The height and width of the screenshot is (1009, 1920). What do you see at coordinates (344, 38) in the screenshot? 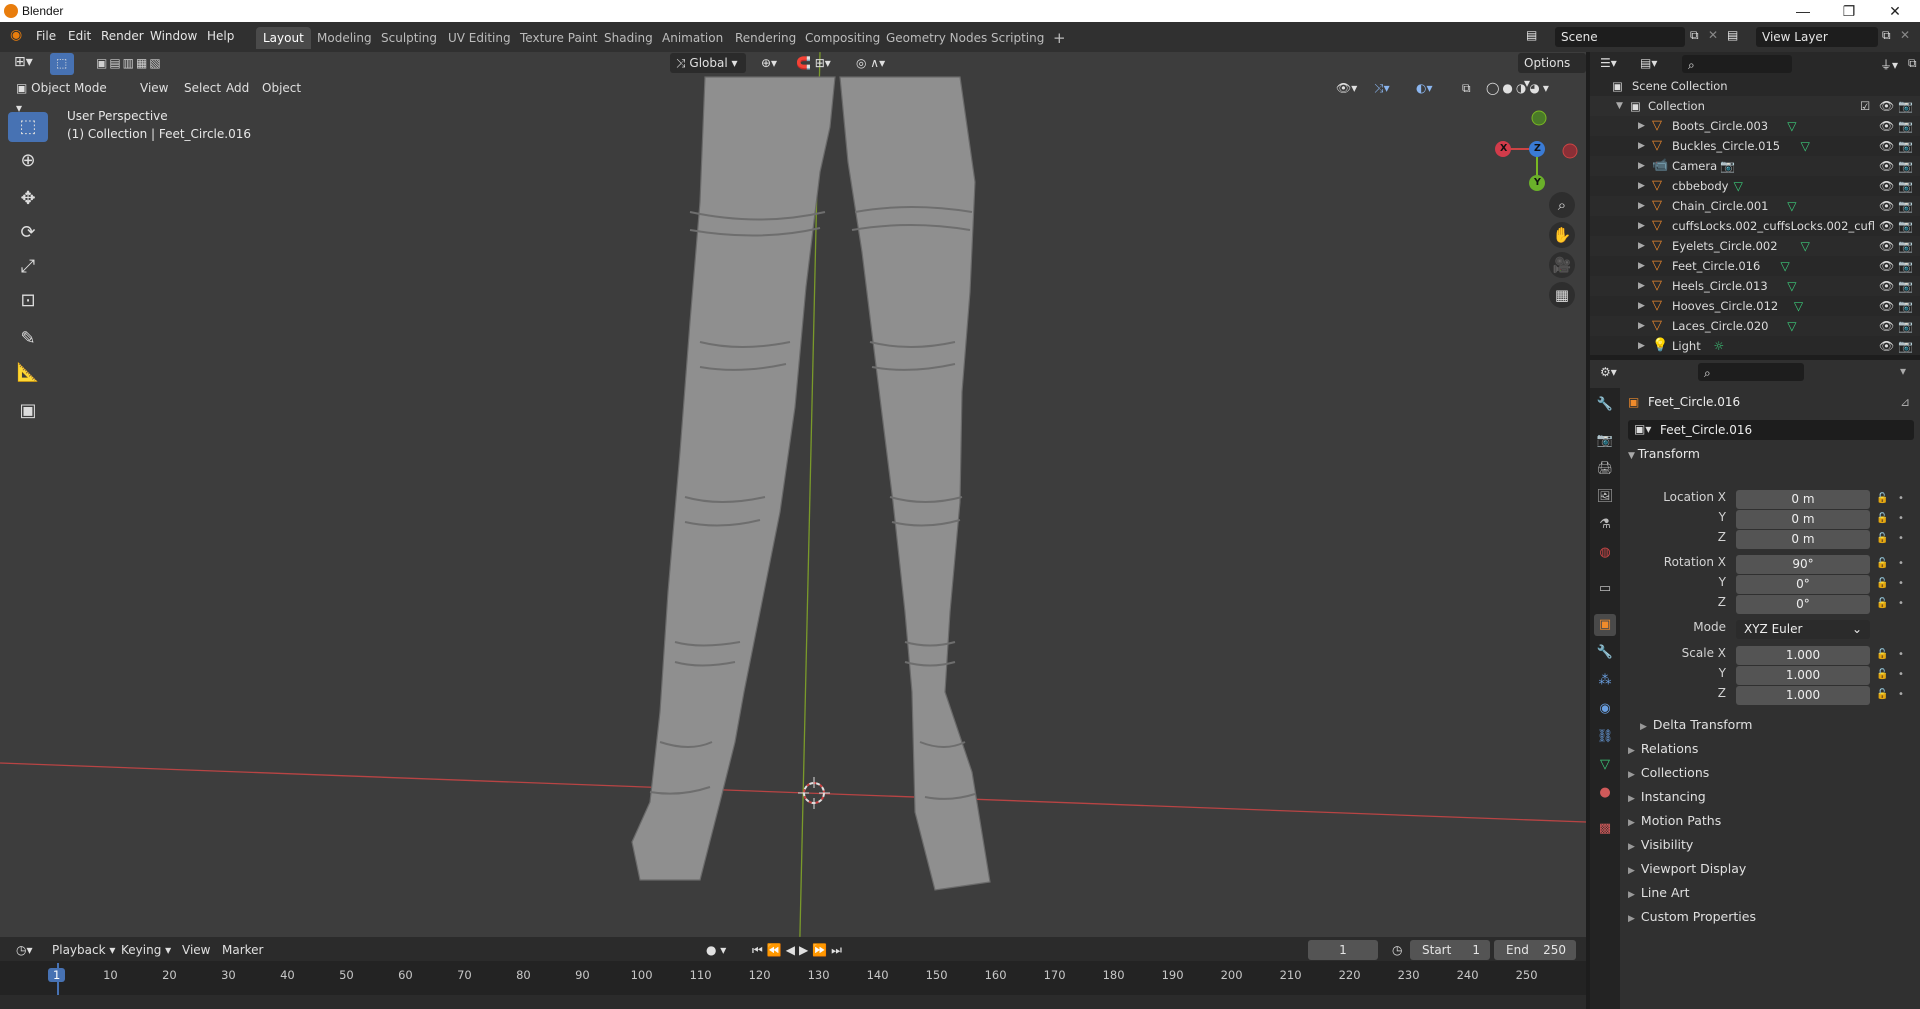
I see `tab-modeling: Modeling` at bounding box center [344, 38].